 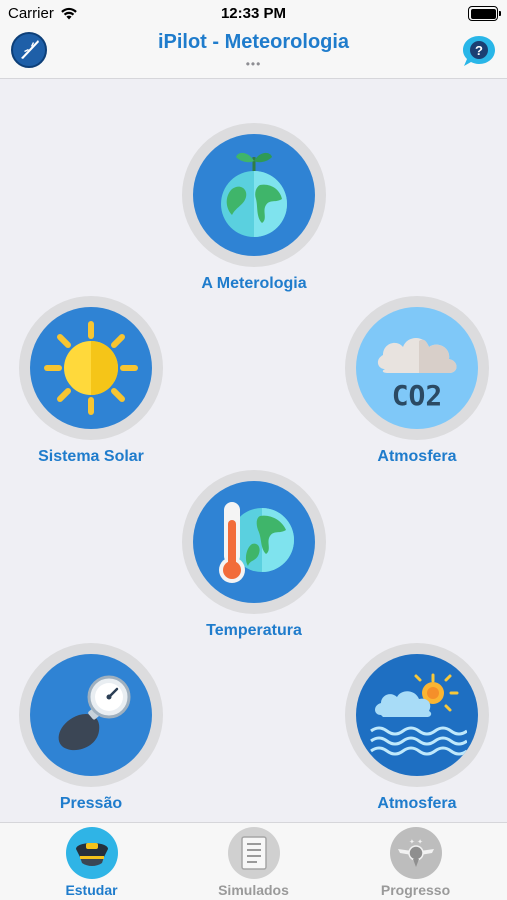 What do you see at coordinates (254, 630) in the screenshot?
I see `topic-label: Temperatura` at bounding box center [254, 630].